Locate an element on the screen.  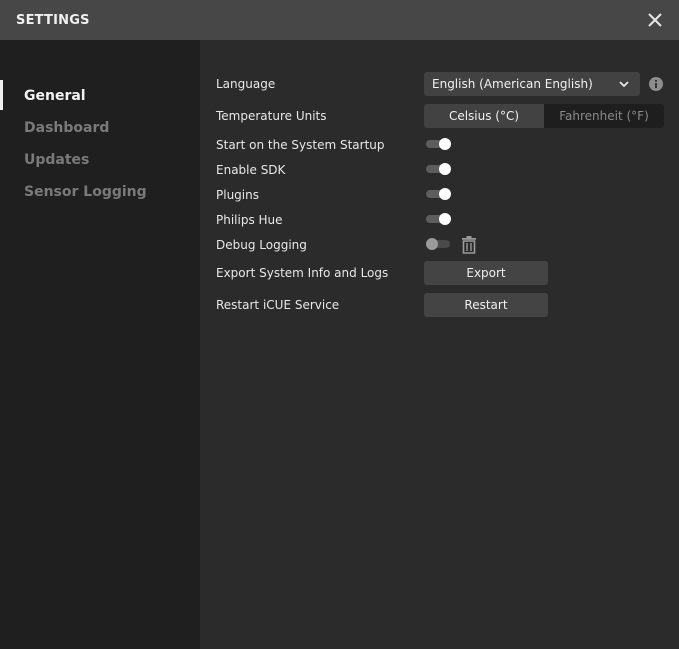
info-icon is located at coordinates (656, 84).